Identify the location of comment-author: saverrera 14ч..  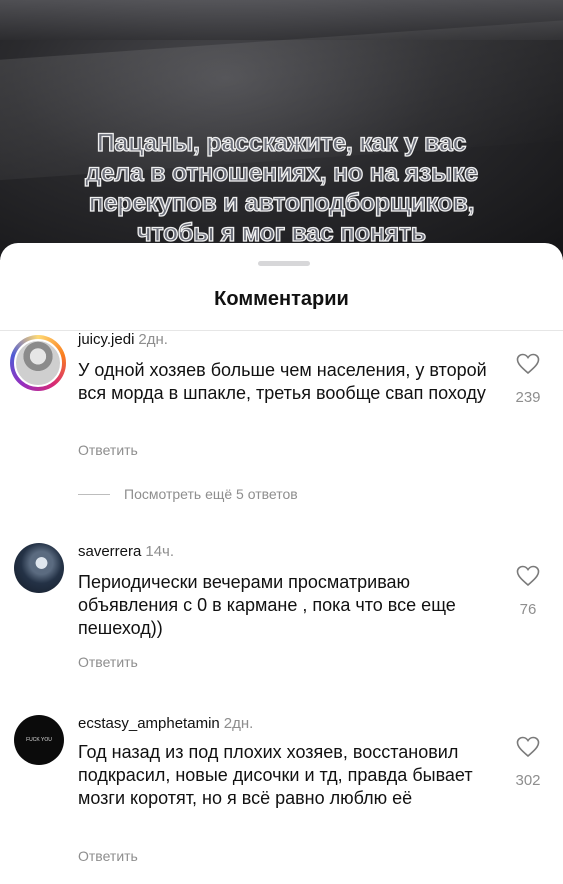
(126, 551).